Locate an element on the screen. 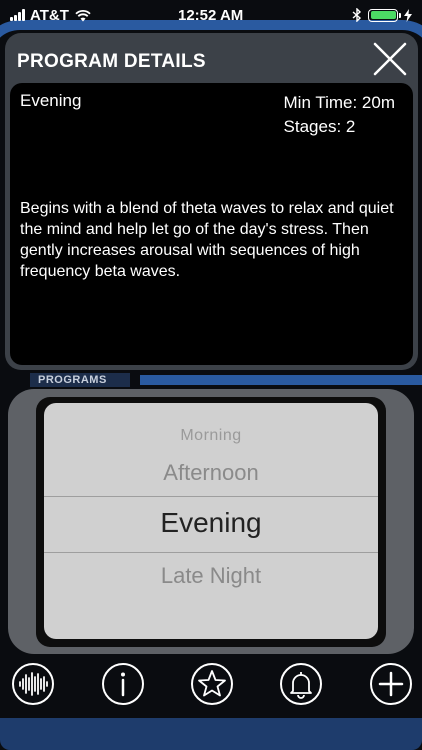 The image size is (422, 750). bluetooth-icon is located at coordinates (357, 15).